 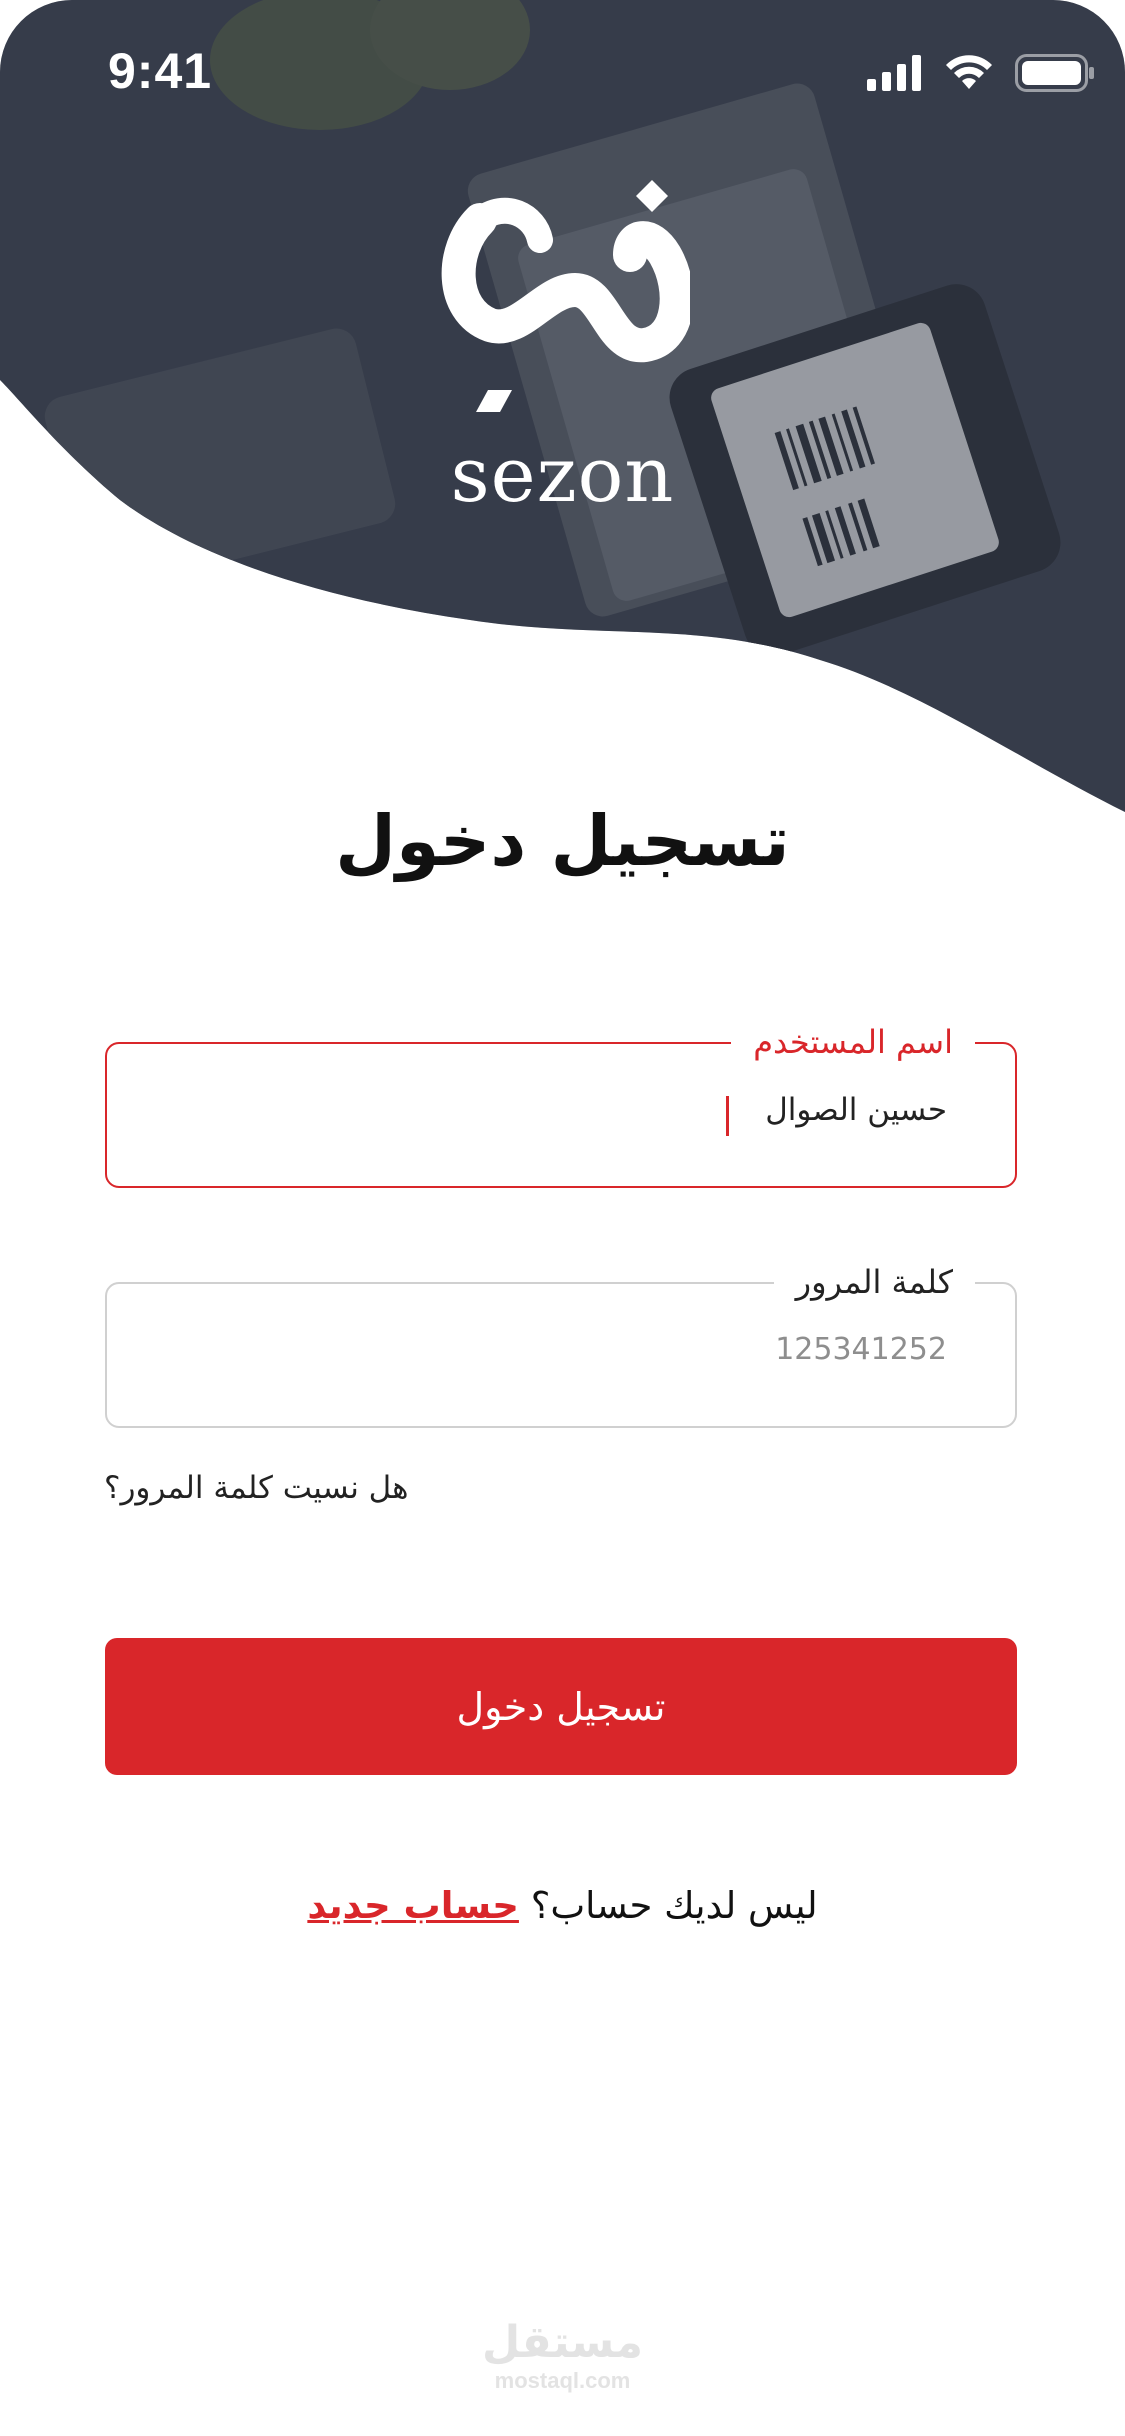 What do you see at coordinates (894, 73) in the screenshot?
I see `cellular-signal-icon` at bounding box center [894, 73].